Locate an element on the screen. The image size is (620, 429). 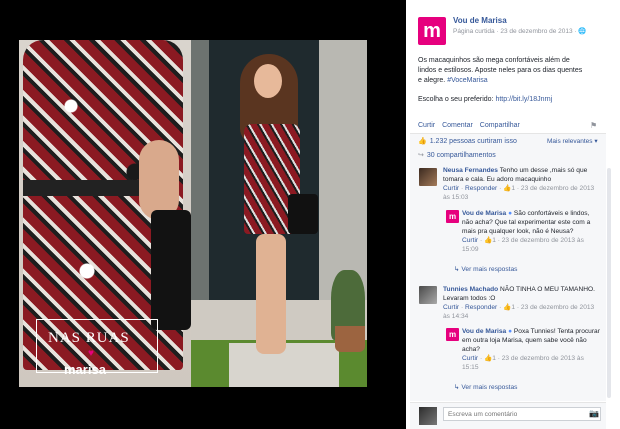
model-arm is located at coordinates (159, 180).